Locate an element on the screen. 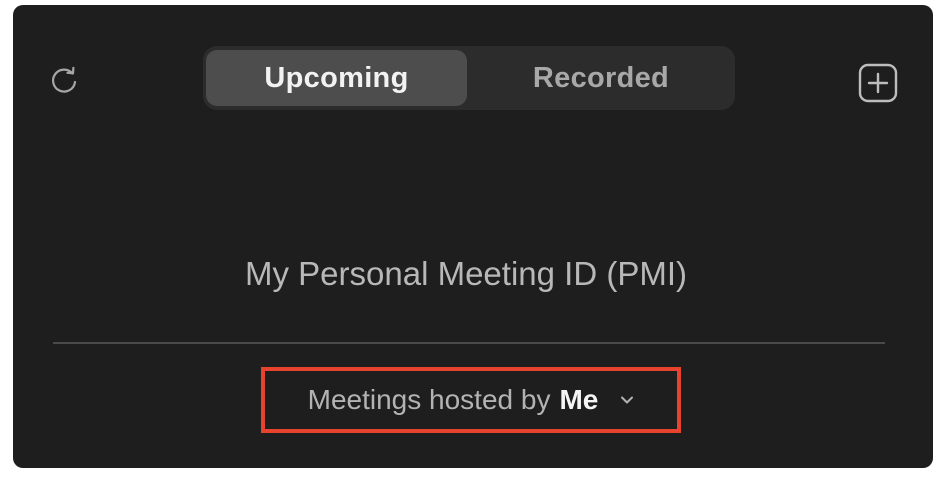 This screenshot has width=944, height=477. add-meeting-button is located at coordinates (878, 83).